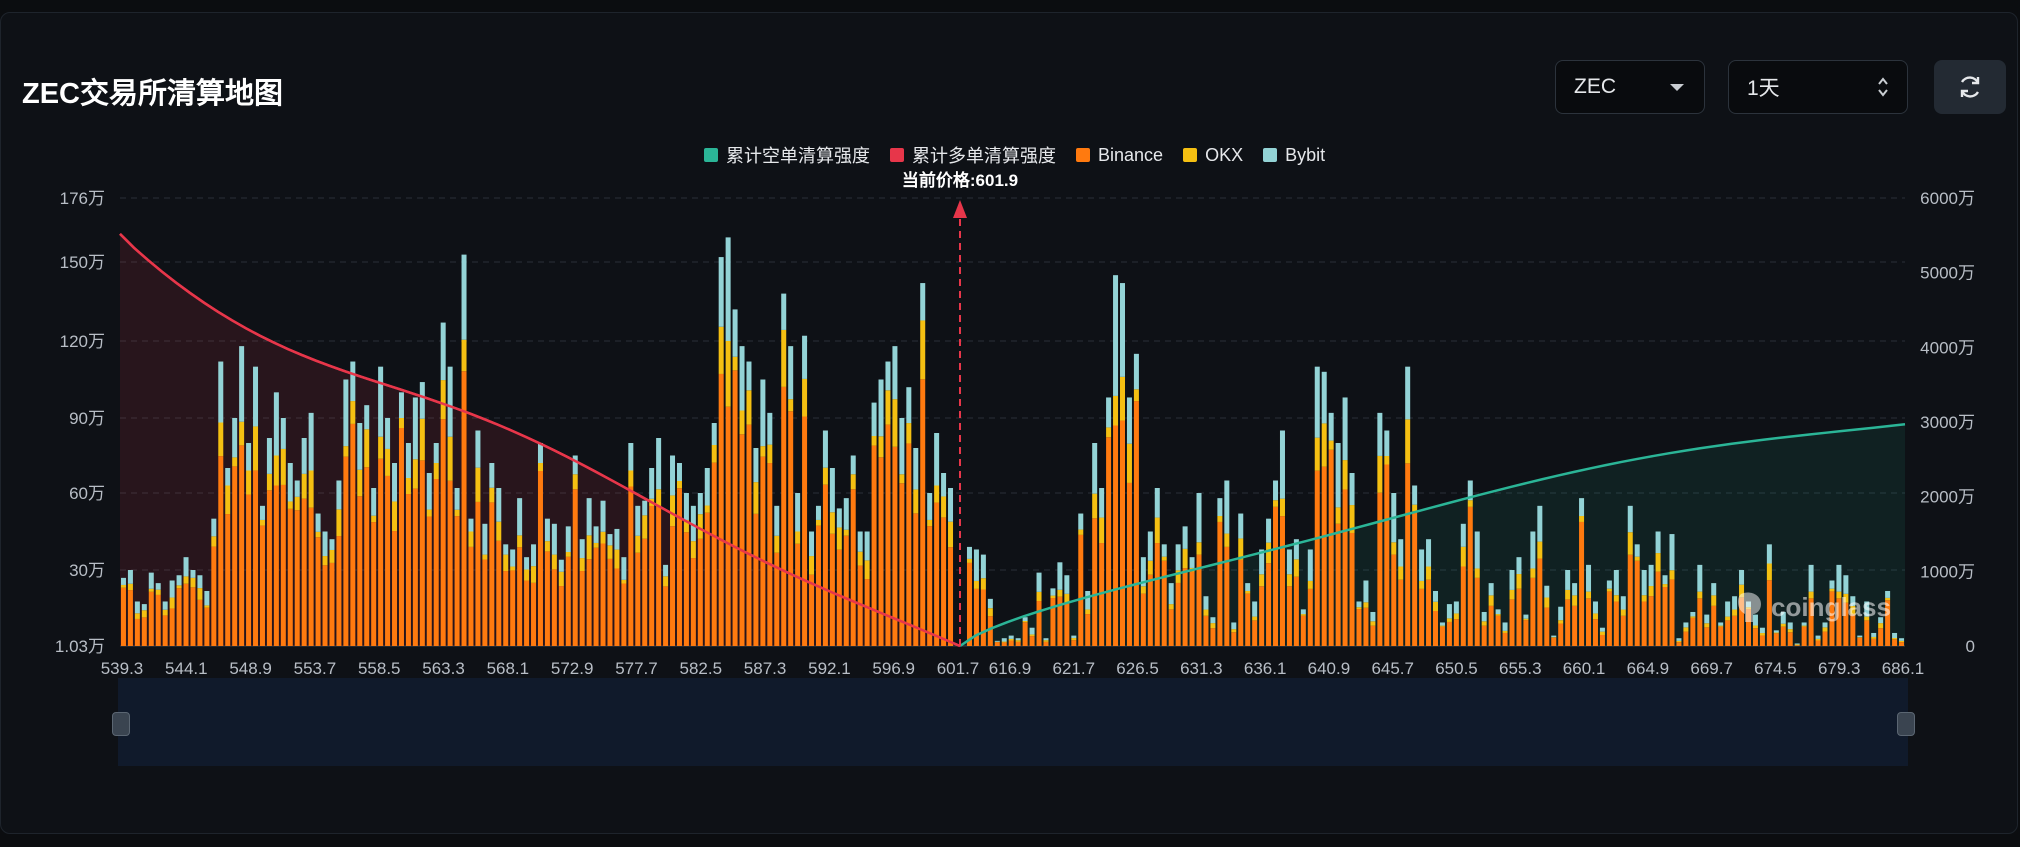 Image resolution: width=2020 pixels, height=847 pixels. What do you see at coordinates (1906, 724) in the screenshot?
I see `zoom-handle-right` at bounding box center [1906, 724].